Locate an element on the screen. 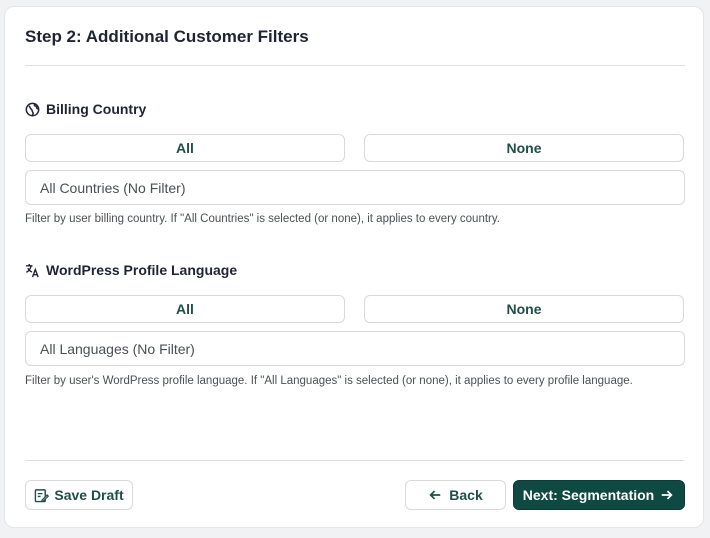 The height and width of the screenshot is (538, 710). translate-icon is located at coordinates (32, 270).